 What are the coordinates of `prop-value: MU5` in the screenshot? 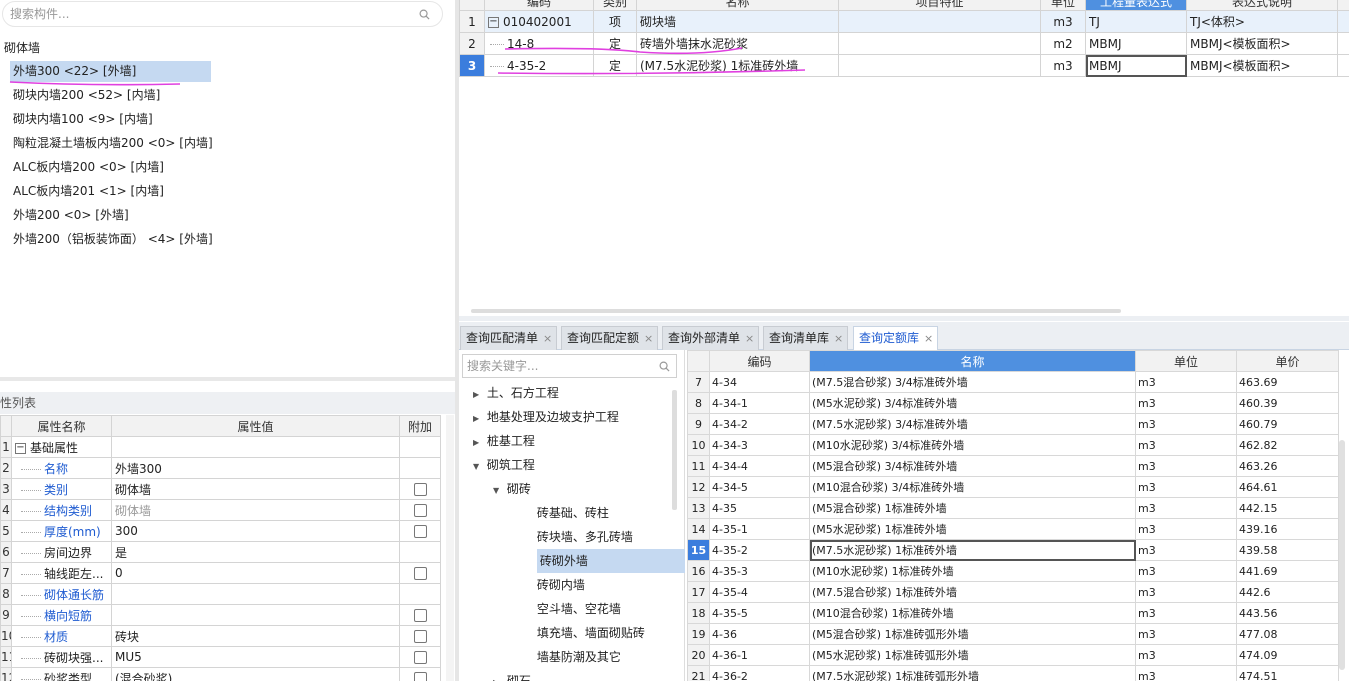 It's located at (255, 657).